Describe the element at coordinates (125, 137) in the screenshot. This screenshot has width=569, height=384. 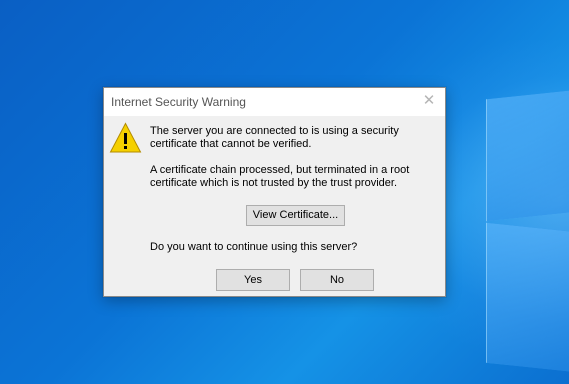
I see `warning-icon` at that location.